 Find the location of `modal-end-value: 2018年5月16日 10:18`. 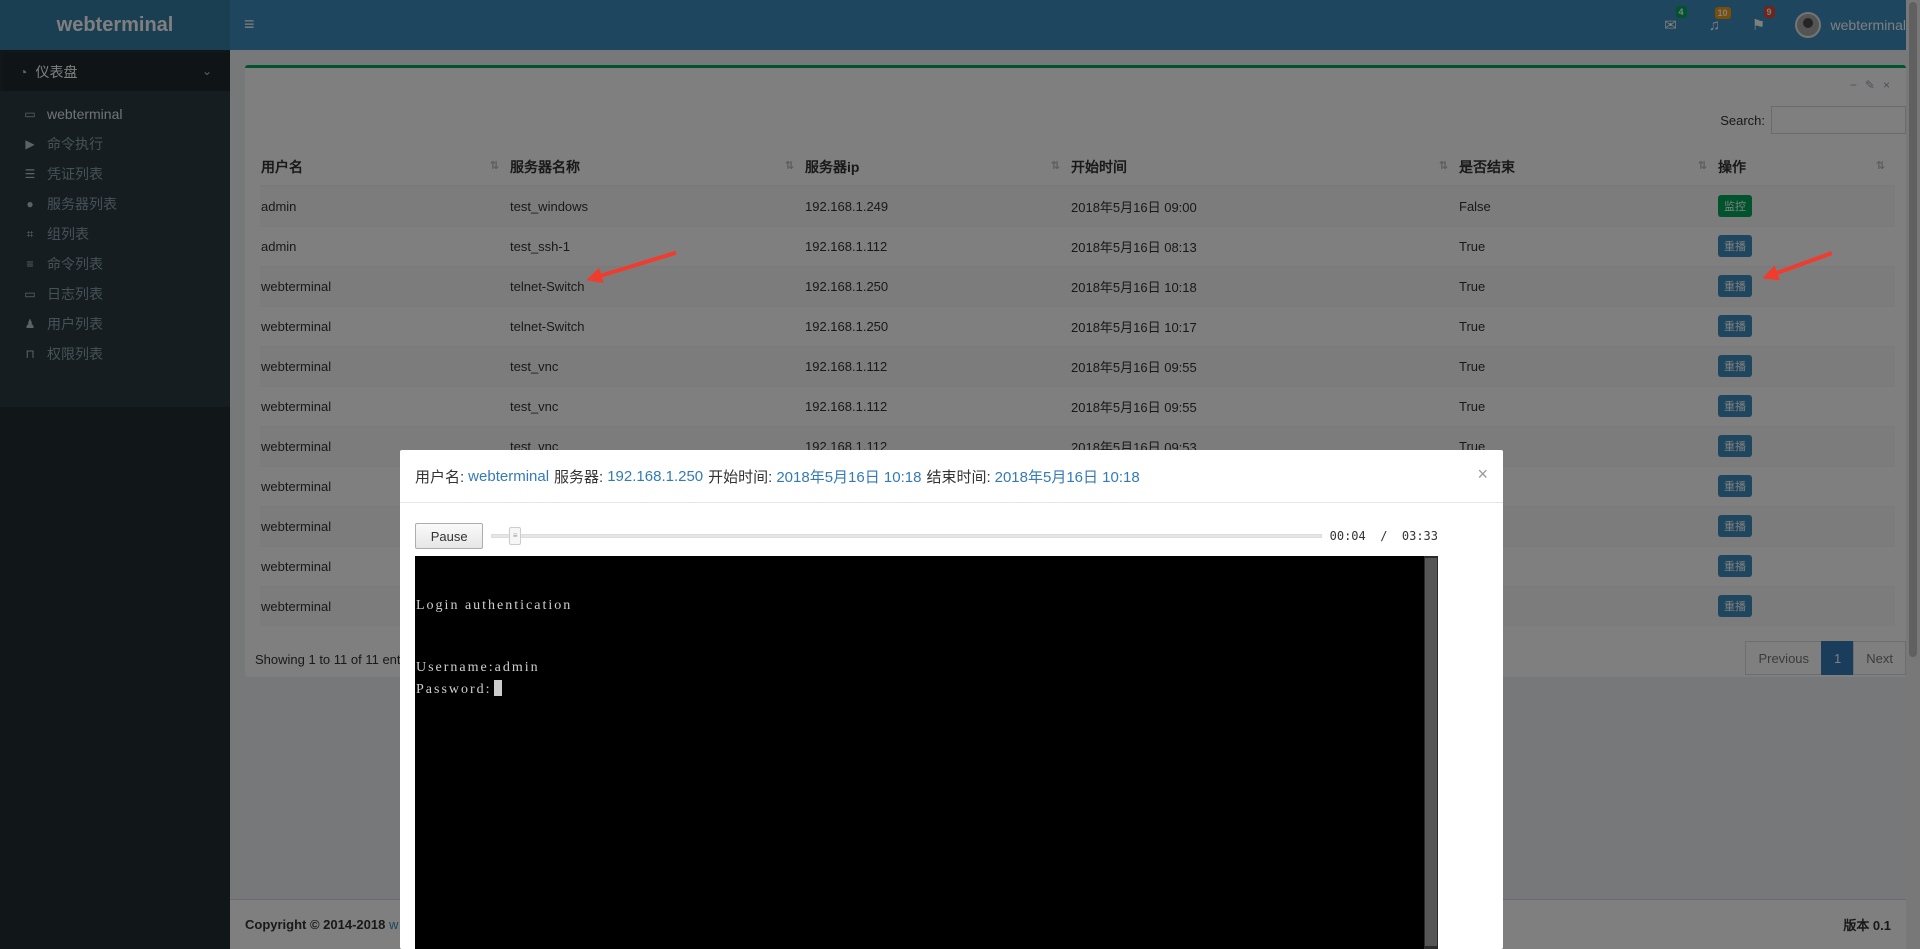

modal-end-value: 2018年5月16日 10:18 is located at coordinates (1067, 477).